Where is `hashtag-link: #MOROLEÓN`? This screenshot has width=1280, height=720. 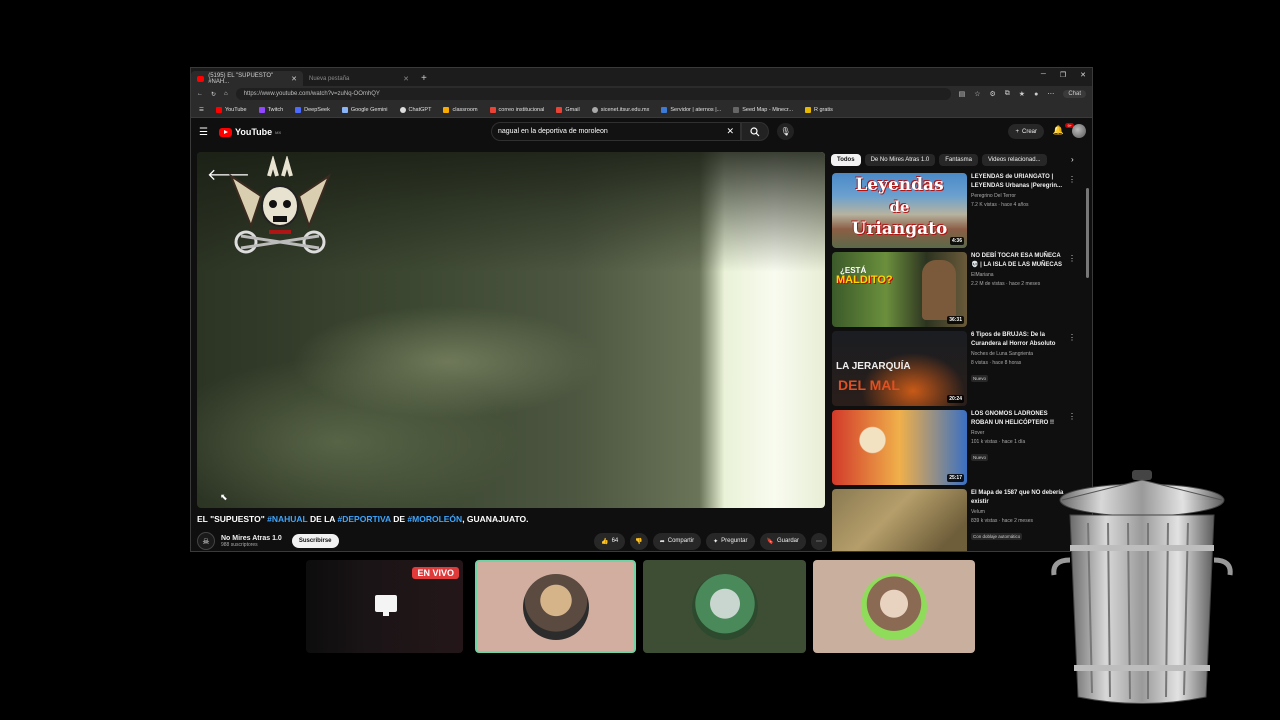
hashtag-link: #MOROLEÓN is located at coordinates (434, 519).